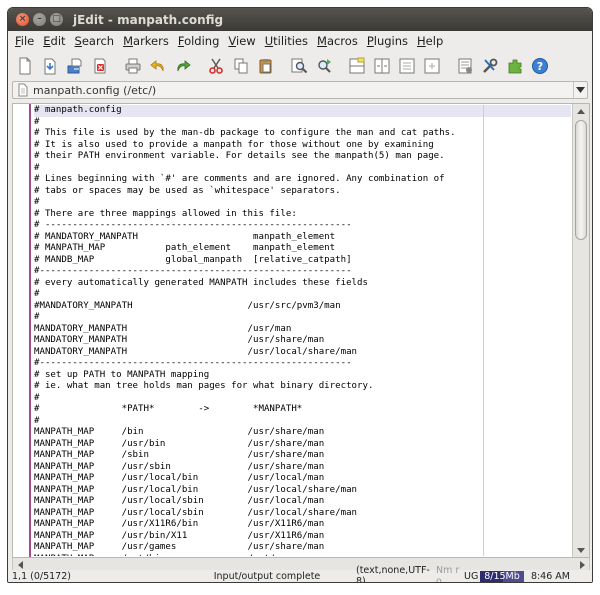 The image size is (600, 595). I want to click on redo-button, so click(183, 66).